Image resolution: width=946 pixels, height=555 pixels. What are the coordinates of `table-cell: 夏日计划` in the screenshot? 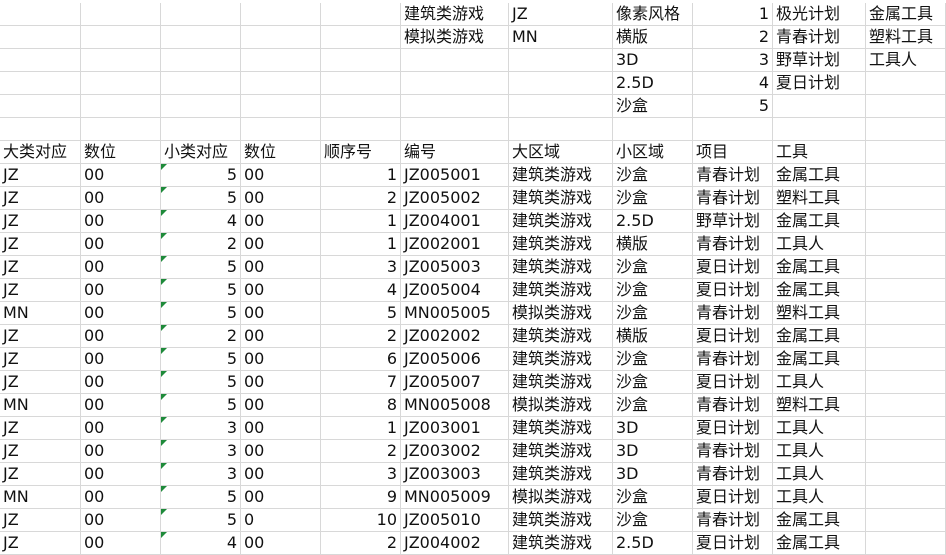 It's located at (733, 543).